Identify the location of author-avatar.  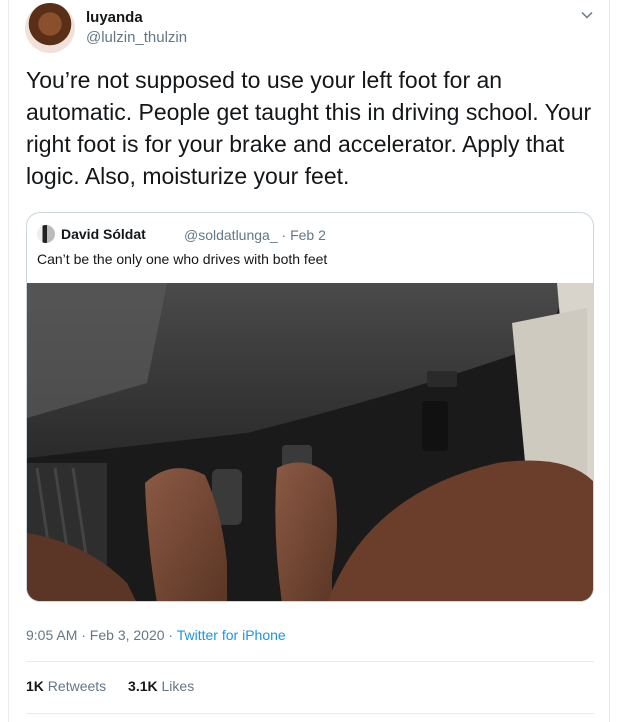
(50, 28).